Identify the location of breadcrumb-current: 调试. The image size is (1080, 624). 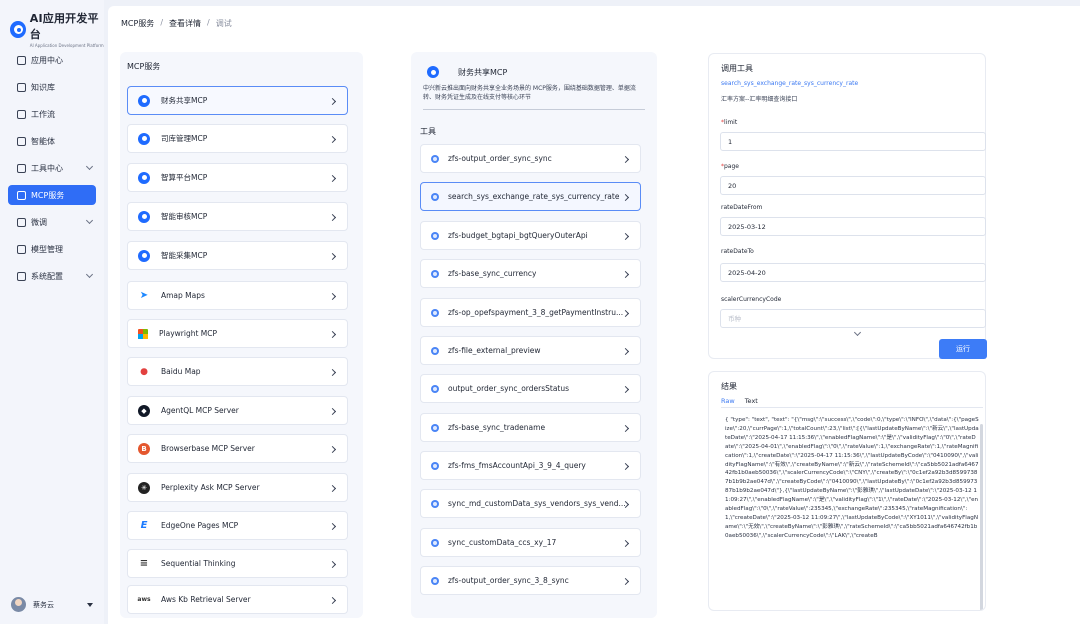
(223, 23).